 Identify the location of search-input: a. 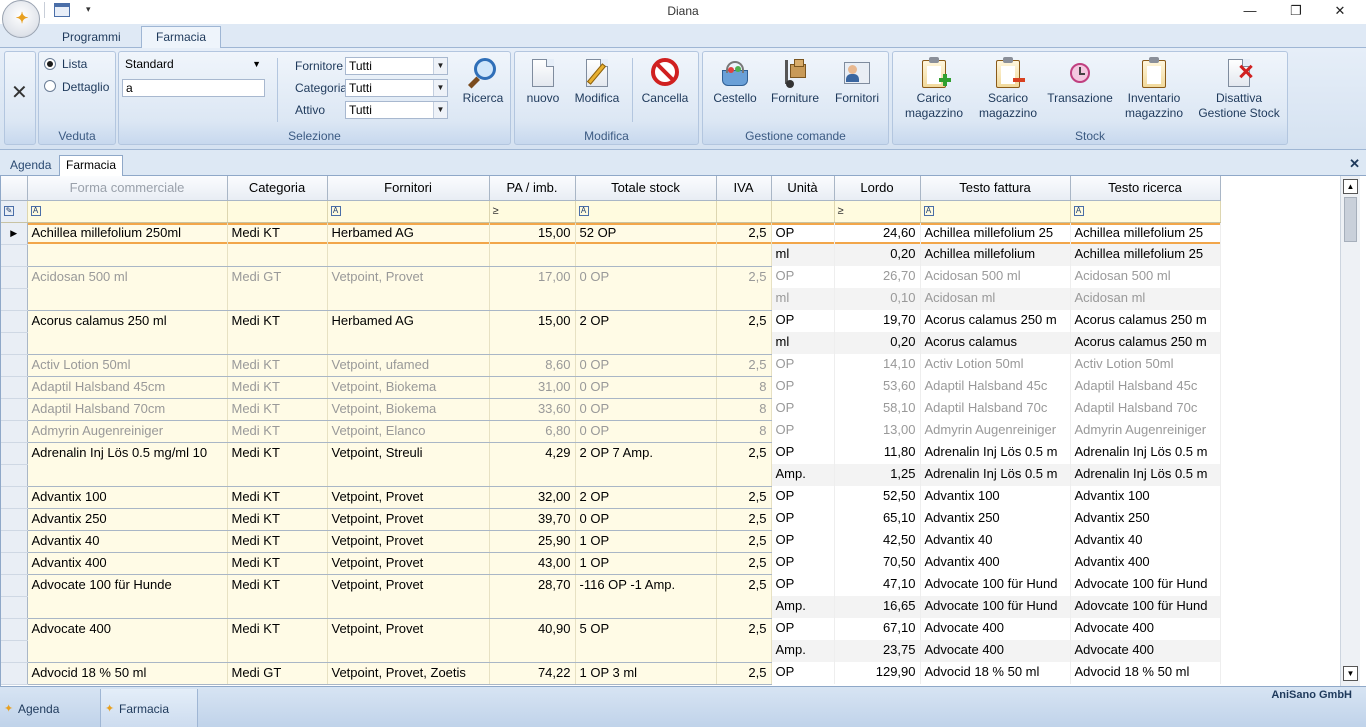
(193, 88).